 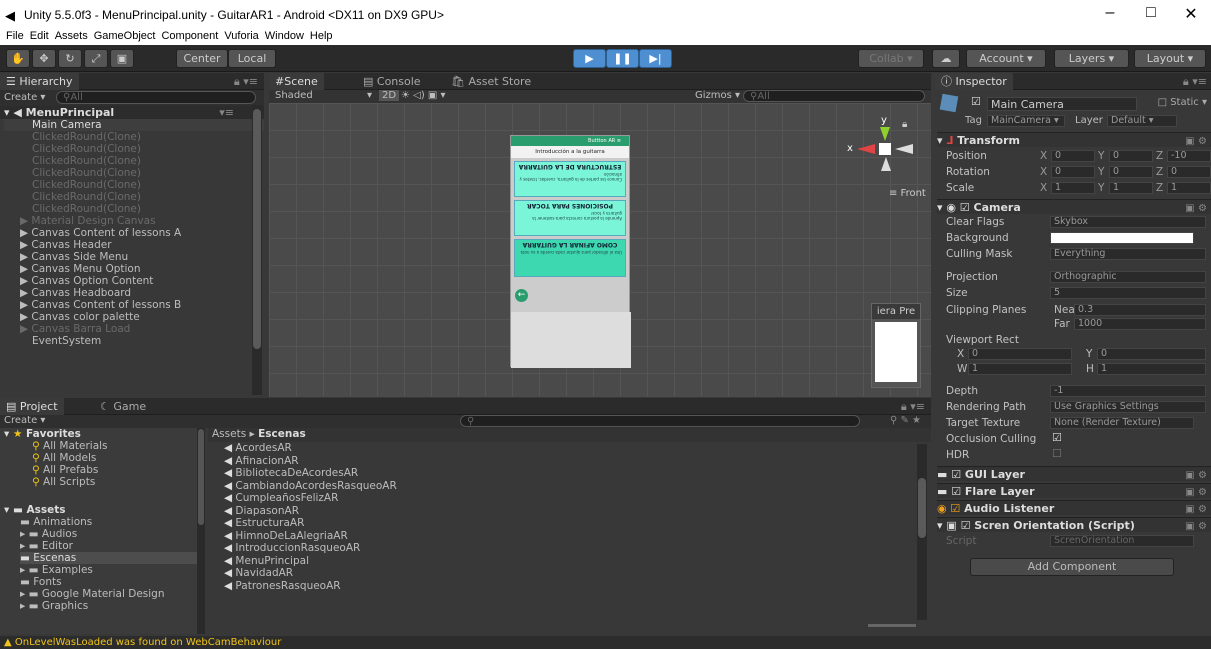 What do you see at coordinates (1072, 567) in the screenshot?
I see `add-component-button: Add Component` at bounding box center [1072, 567].